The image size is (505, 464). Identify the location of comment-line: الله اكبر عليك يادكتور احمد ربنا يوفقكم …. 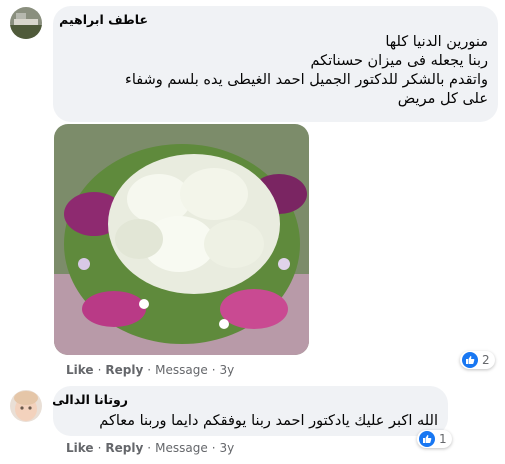
(268, 421).